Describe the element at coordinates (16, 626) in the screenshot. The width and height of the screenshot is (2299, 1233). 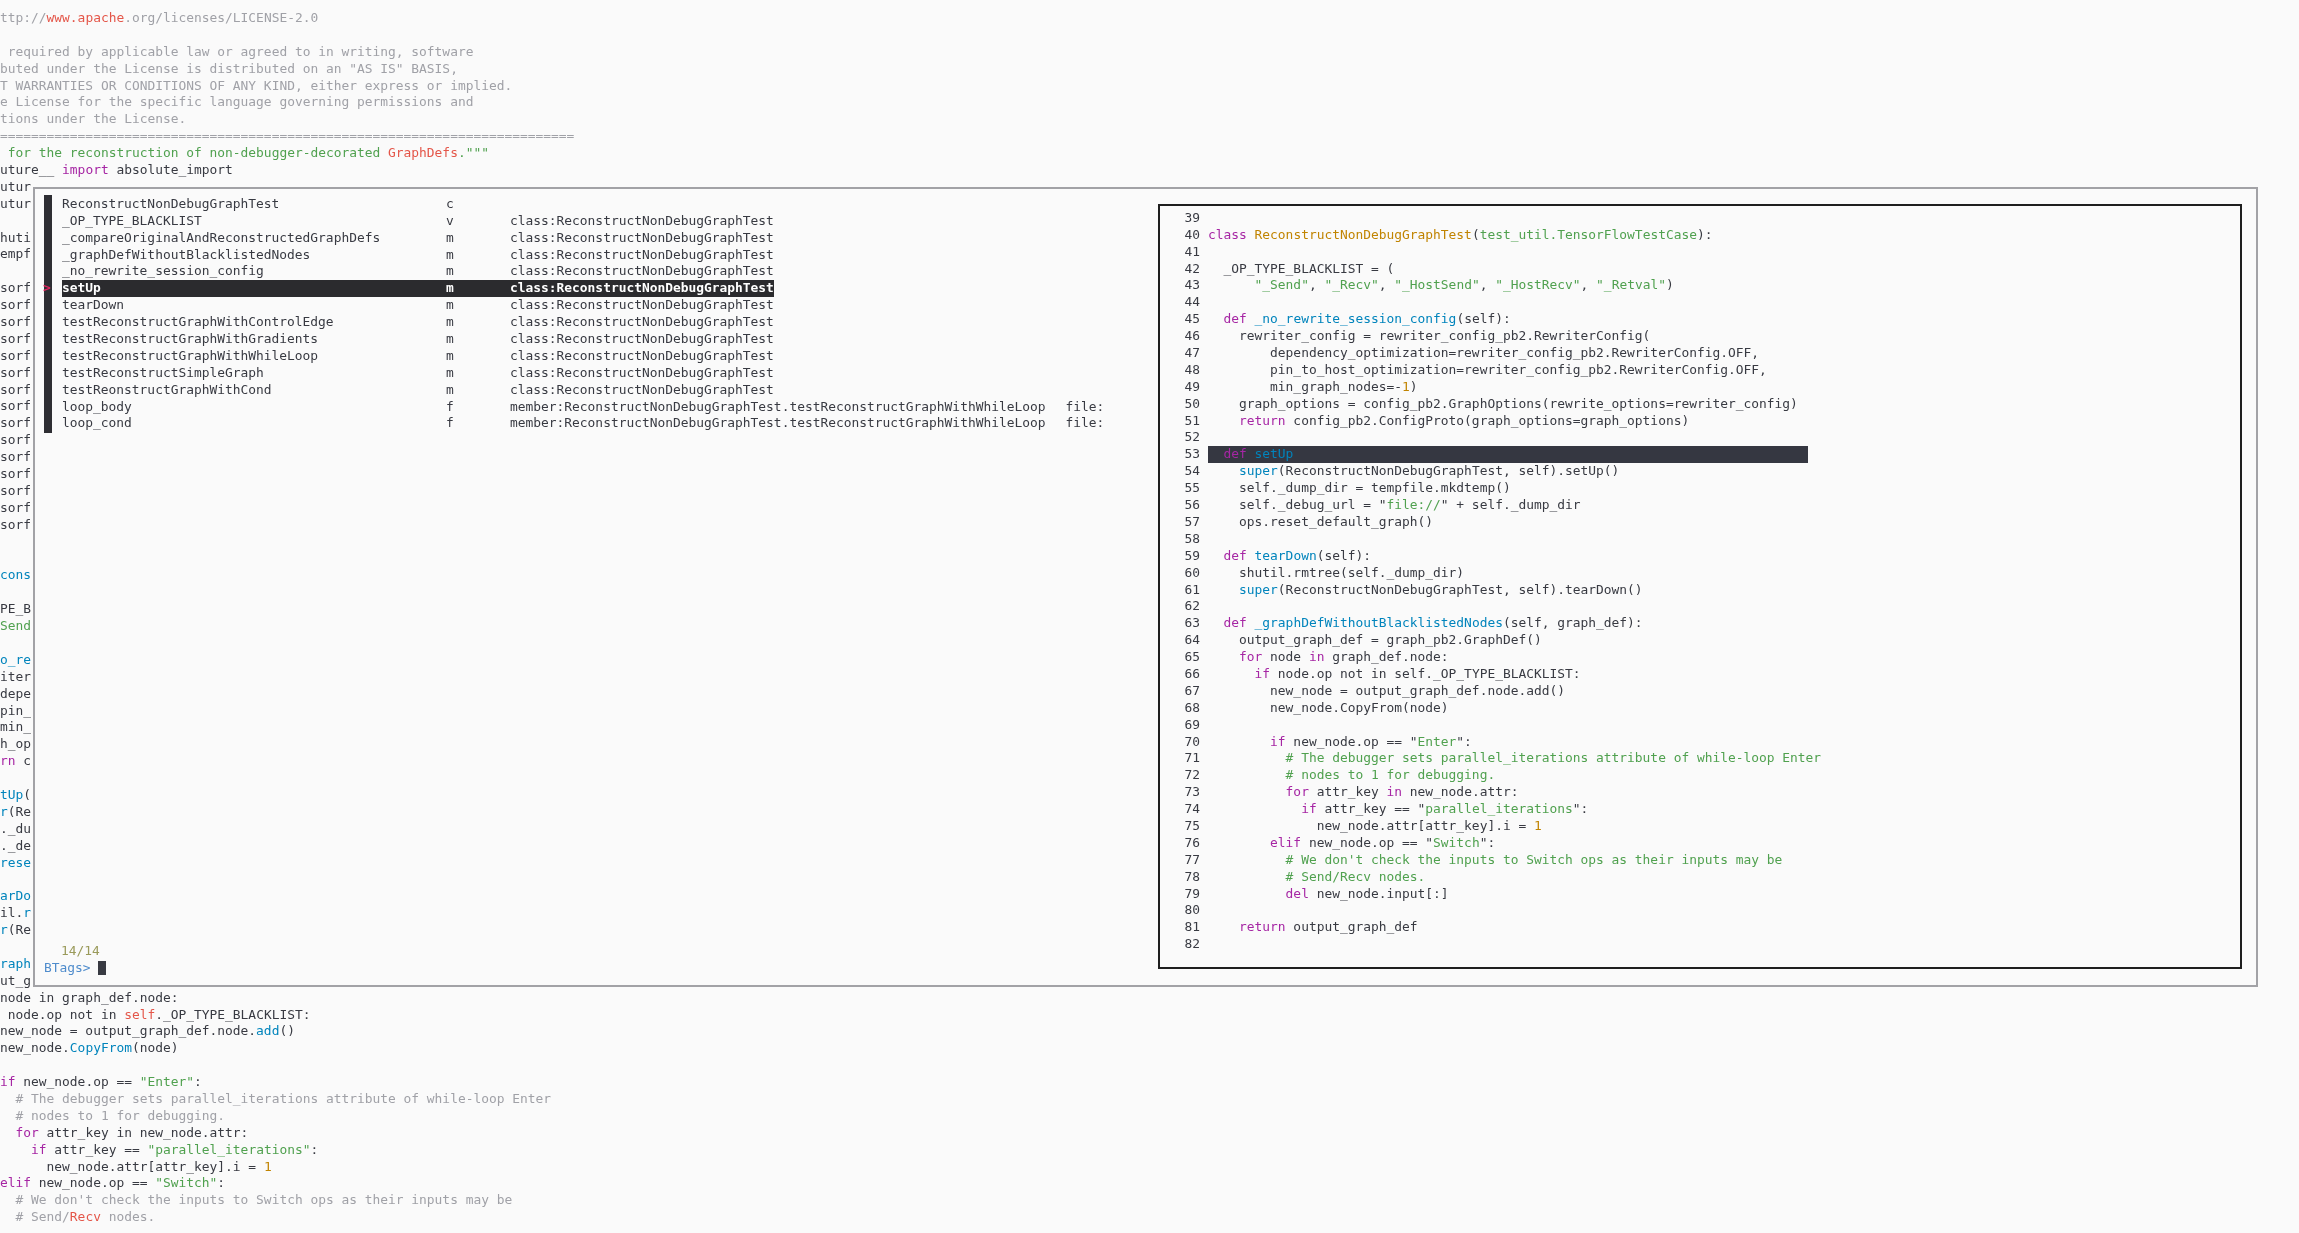
I see `code-line: Send` at that location.